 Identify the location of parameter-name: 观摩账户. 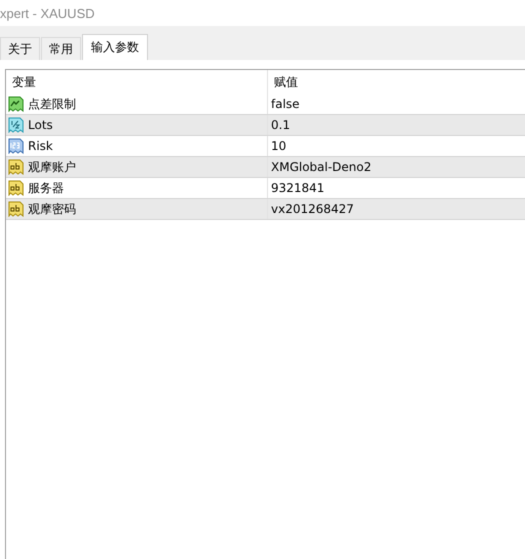
(52, 167).